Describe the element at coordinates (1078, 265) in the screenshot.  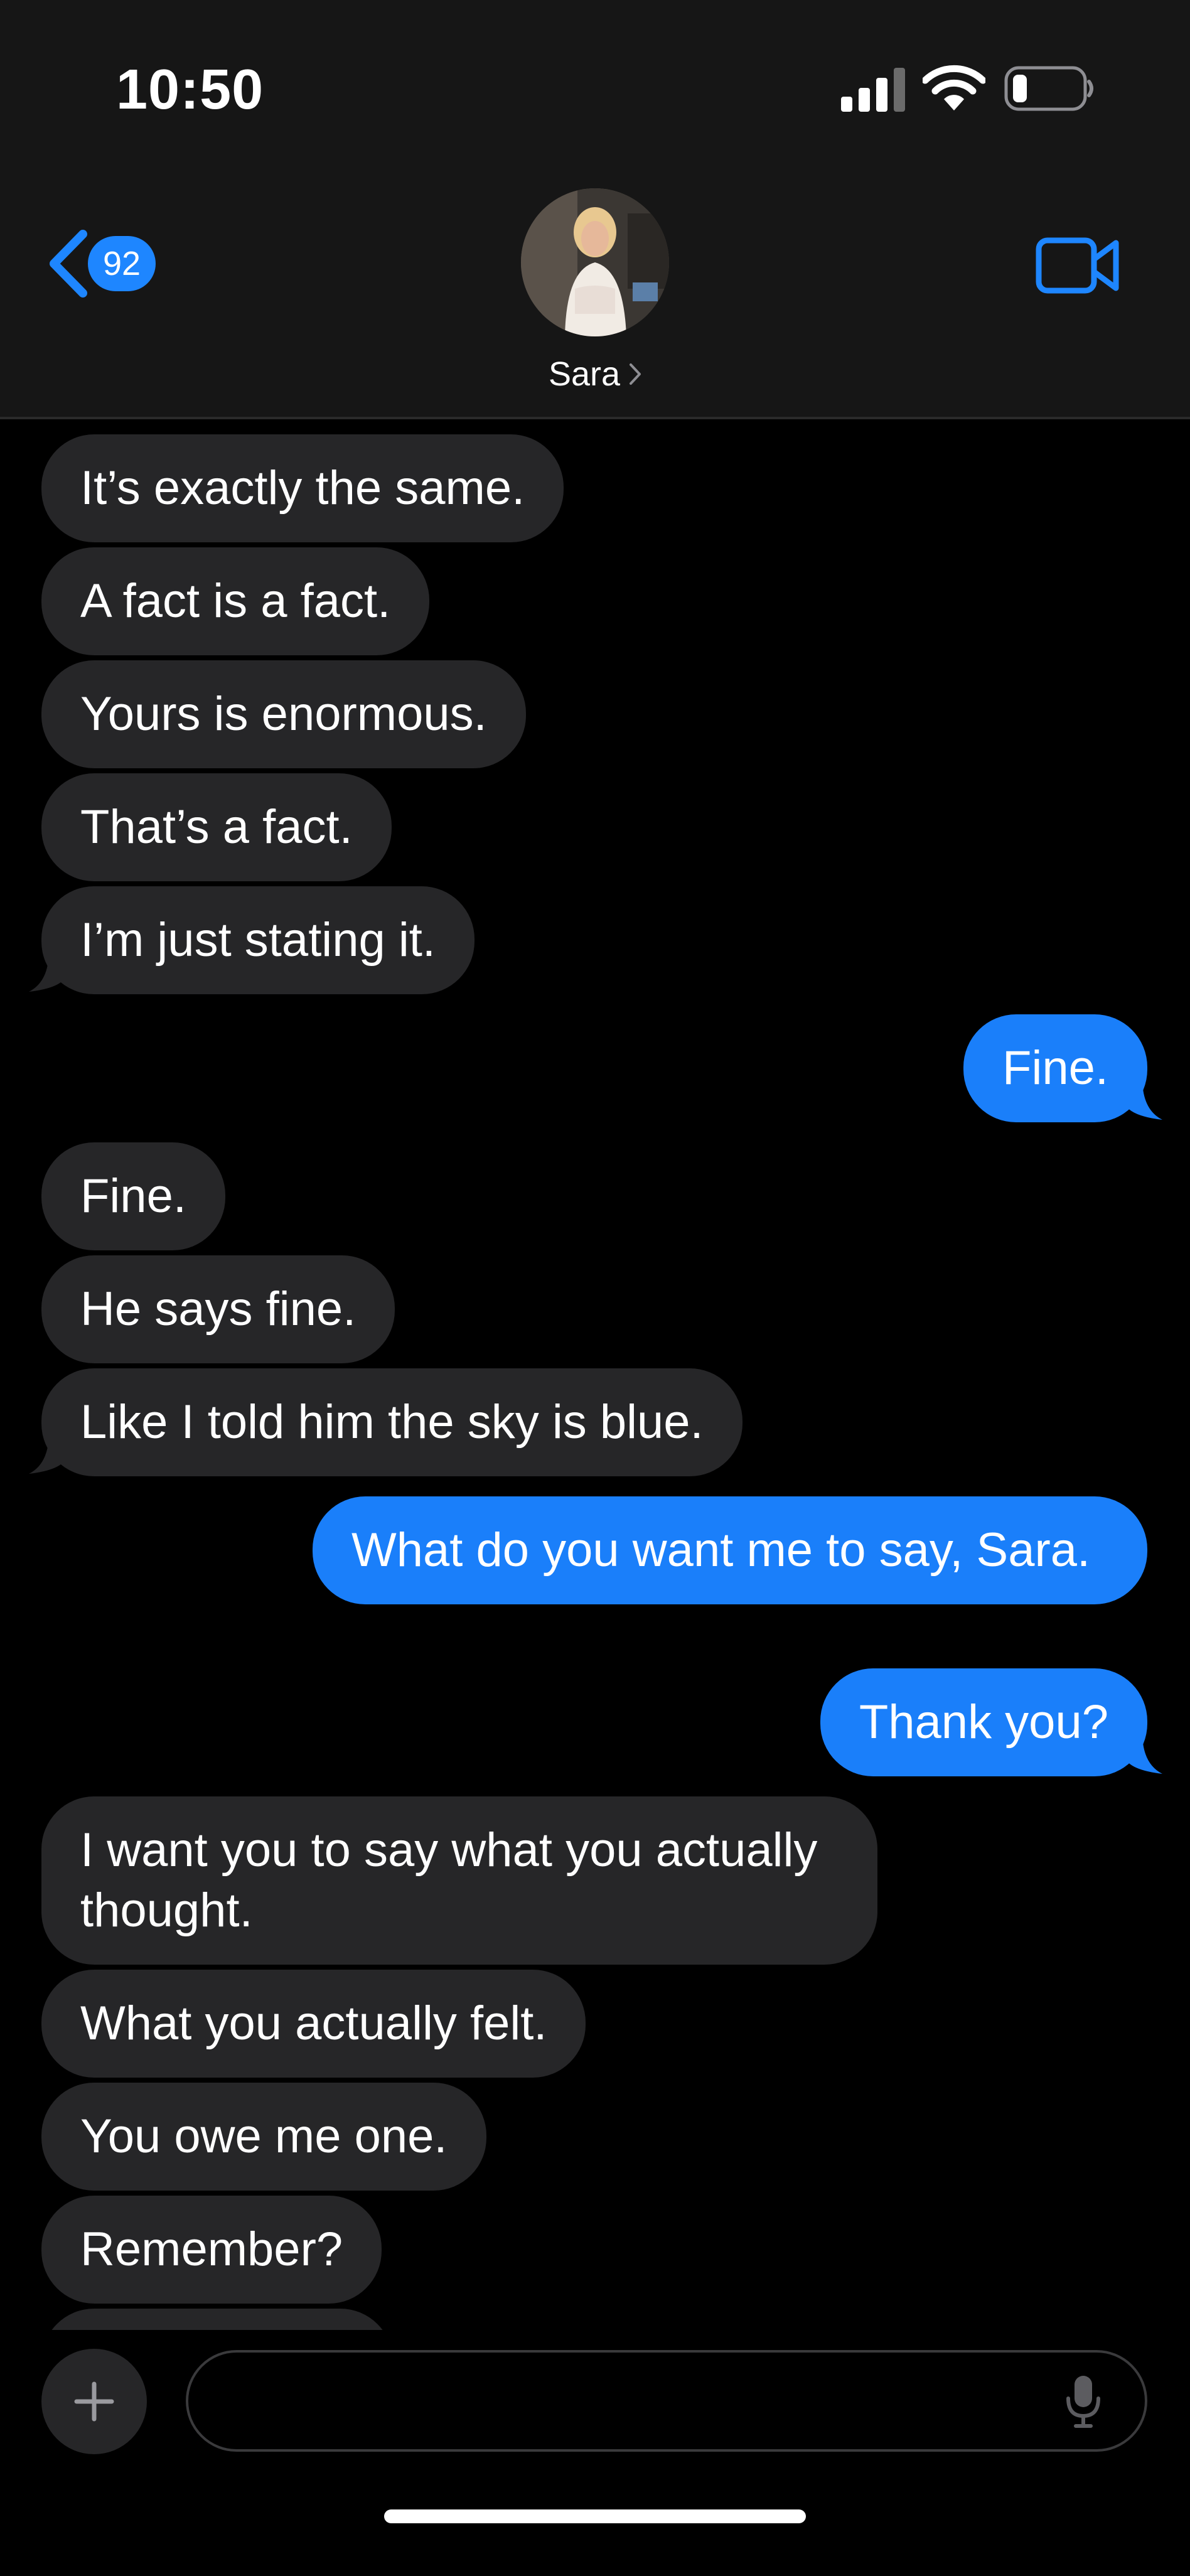
I see `video-camera-icon` at that location.